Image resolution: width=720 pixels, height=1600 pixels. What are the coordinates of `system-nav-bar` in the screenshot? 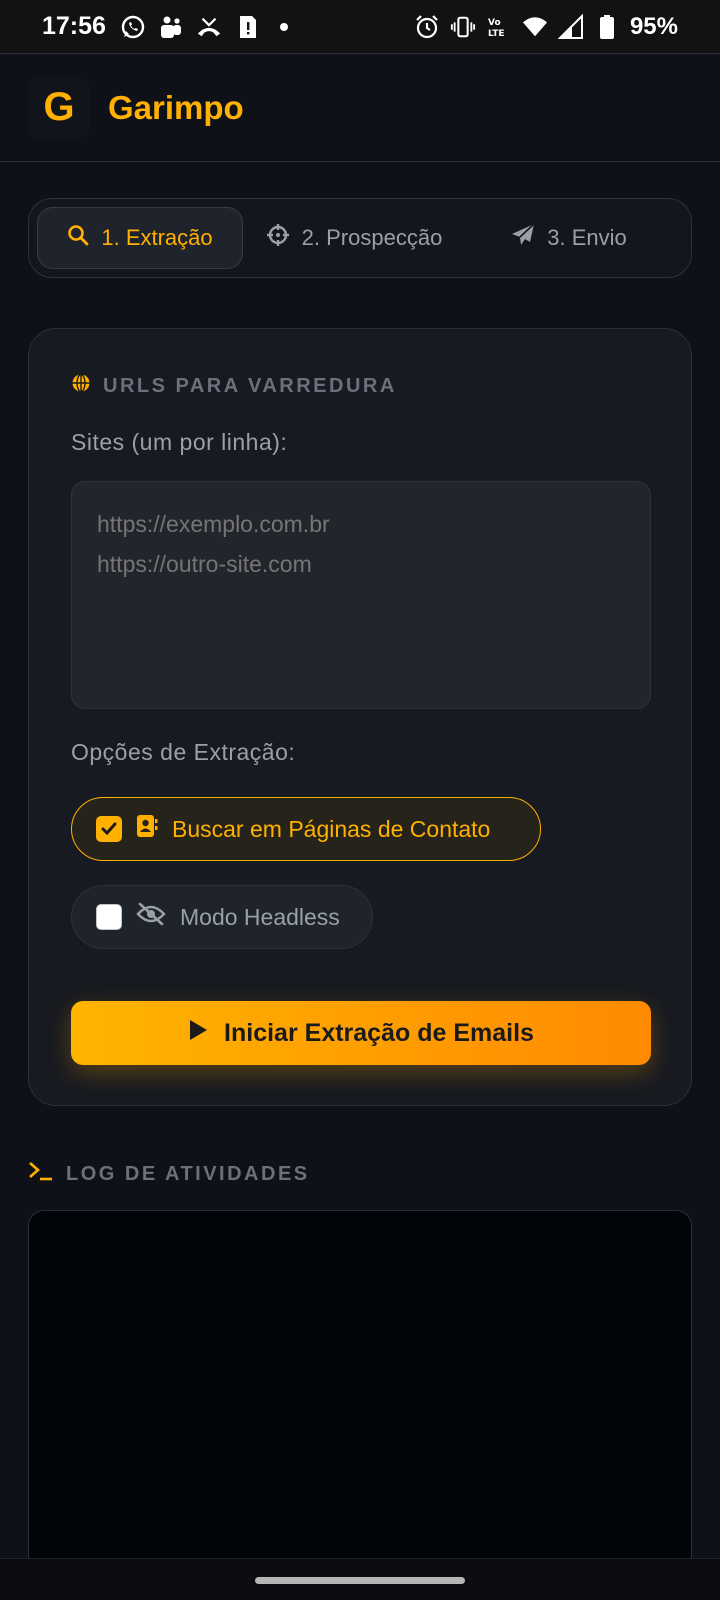 It's located at (360, 1579).